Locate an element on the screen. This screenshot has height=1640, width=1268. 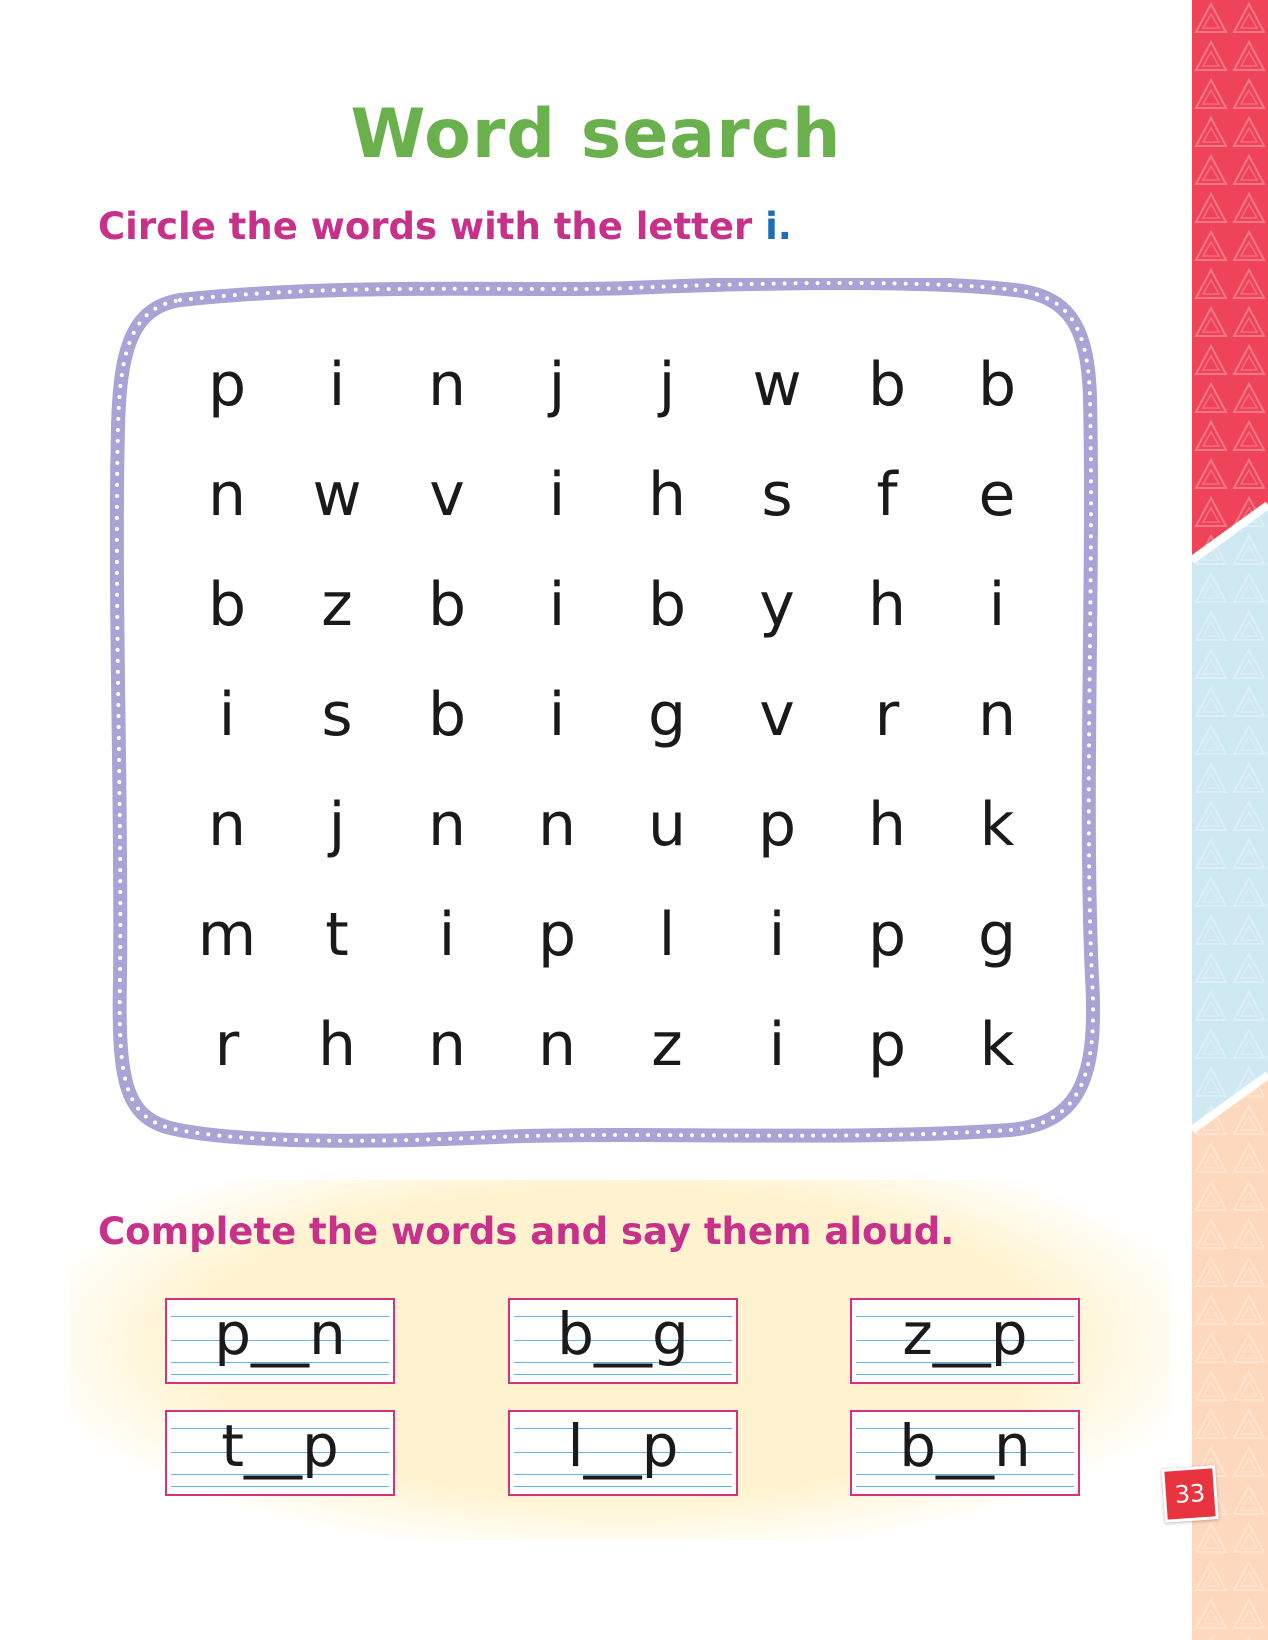
word-text: z__p is located at coordinates (965, 1334).